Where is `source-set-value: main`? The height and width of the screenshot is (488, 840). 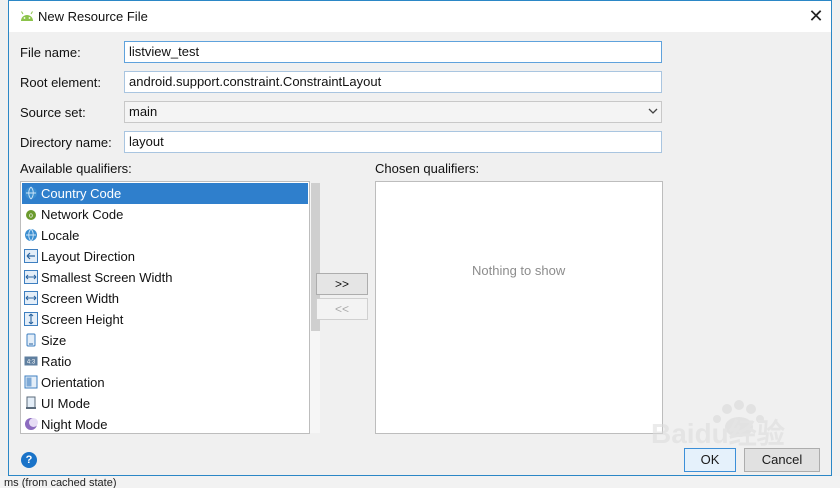
source-set-value: main is located at coordinates (143, 111).